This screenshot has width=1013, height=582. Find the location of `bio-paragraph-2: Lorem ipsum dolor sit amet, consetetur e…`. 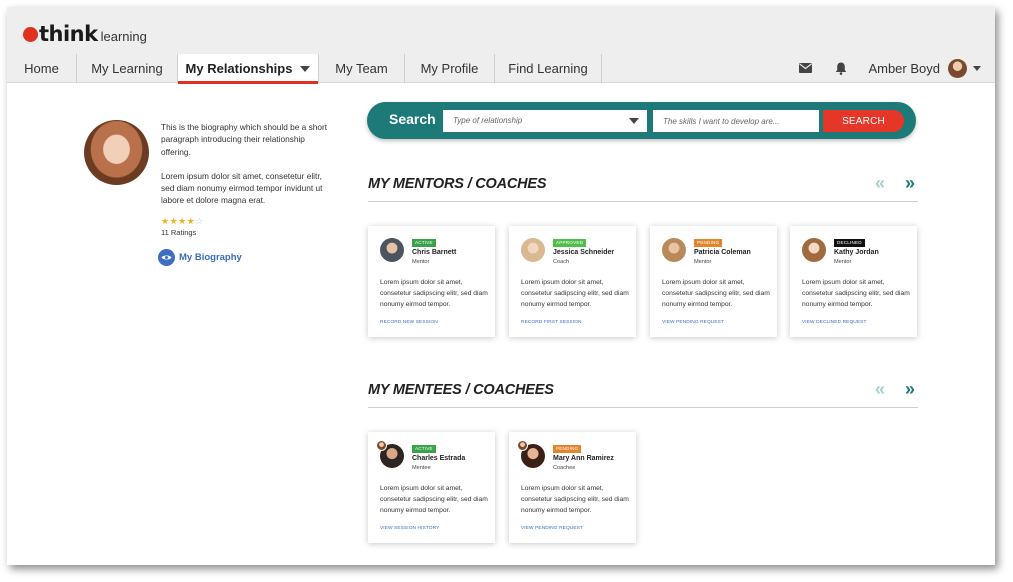

bio-paragraph-2: Lorem ipsum dolor sit amet, consetetur e… is located at coordinates (242, 188).